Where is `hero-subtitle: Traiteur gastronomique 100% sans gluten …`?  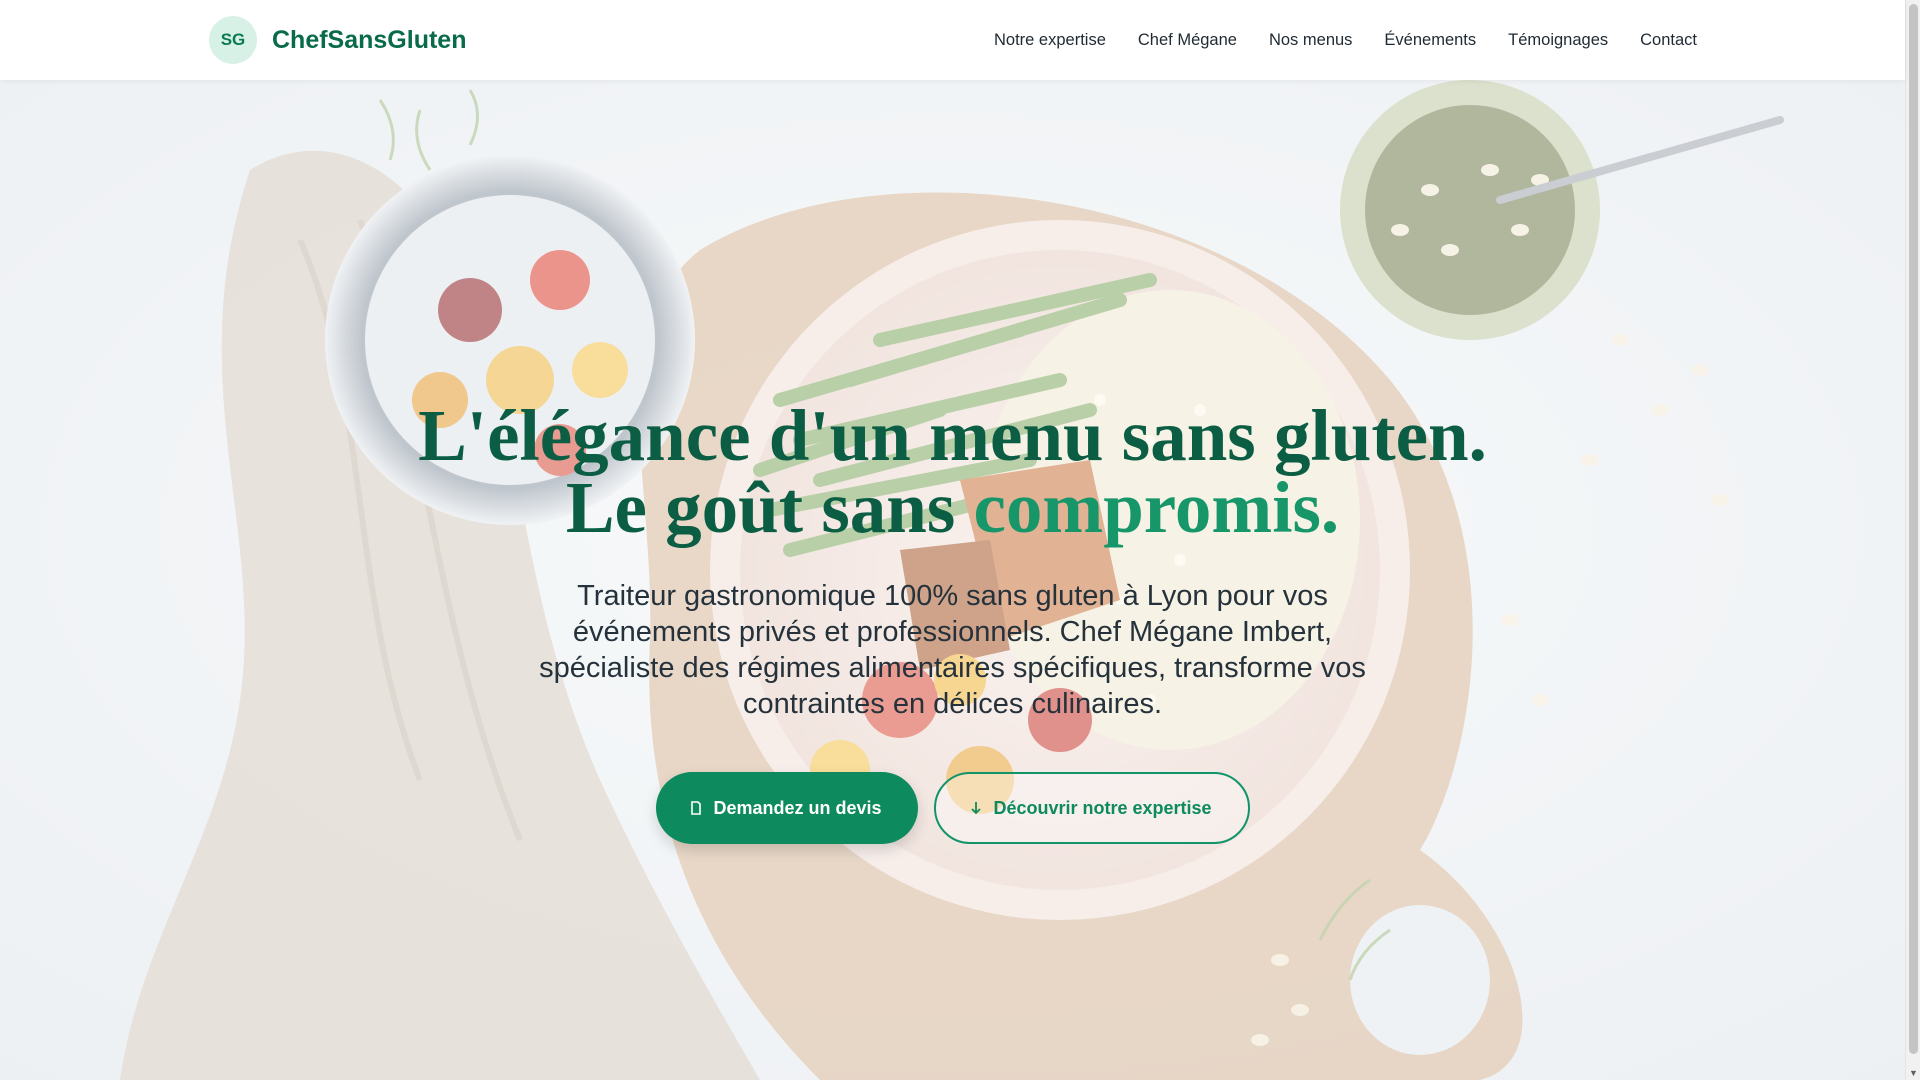
hero-subtitle: Traiteur gastronomique 100% sans gluten … is located at coordinates (952, 650).